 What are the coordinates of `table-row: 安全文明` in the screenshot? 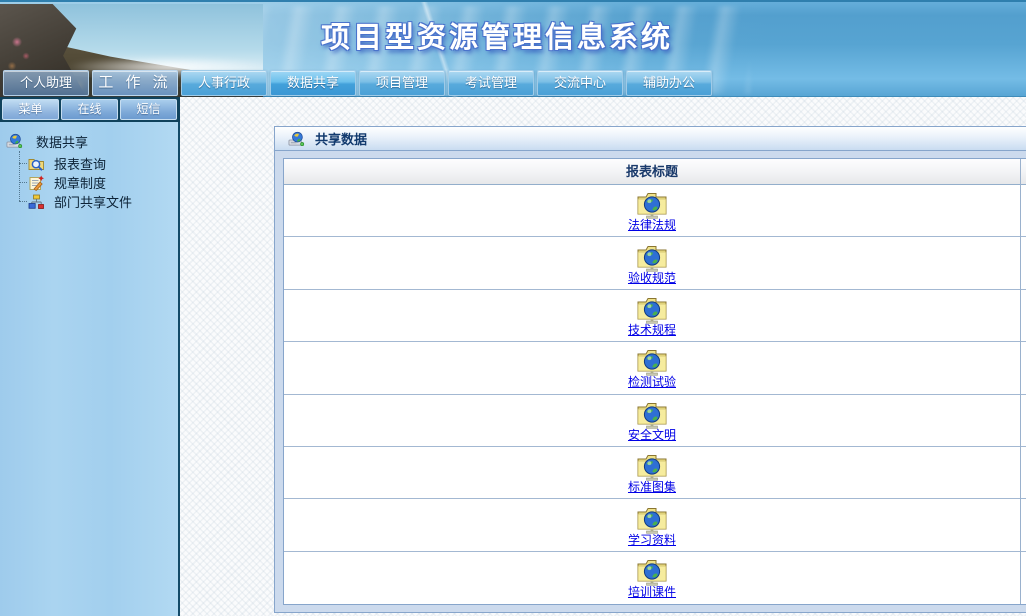 It's located at (655, 421).